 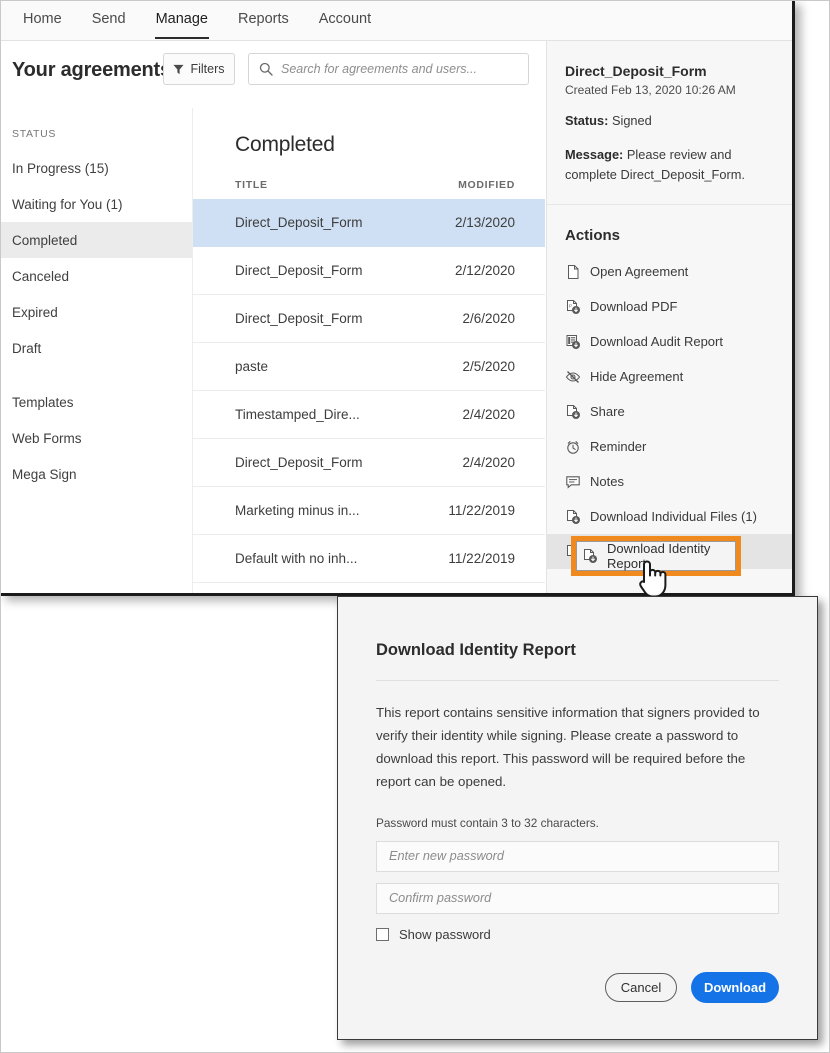 What do you see at coordinates (573, 376) in the screenshot?
I see `eye-slash-icon` at bounding box center [573, 376].